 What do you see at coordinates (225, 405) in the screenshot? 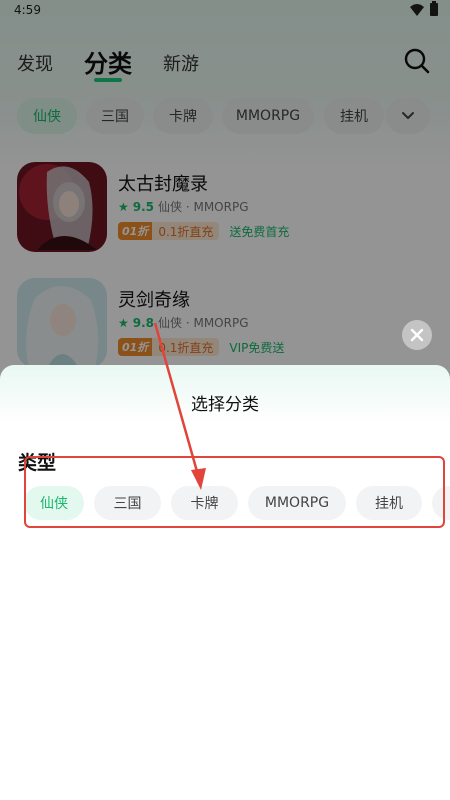
I see `sheet-title: 选择分类` at bounding box center [225, 405].